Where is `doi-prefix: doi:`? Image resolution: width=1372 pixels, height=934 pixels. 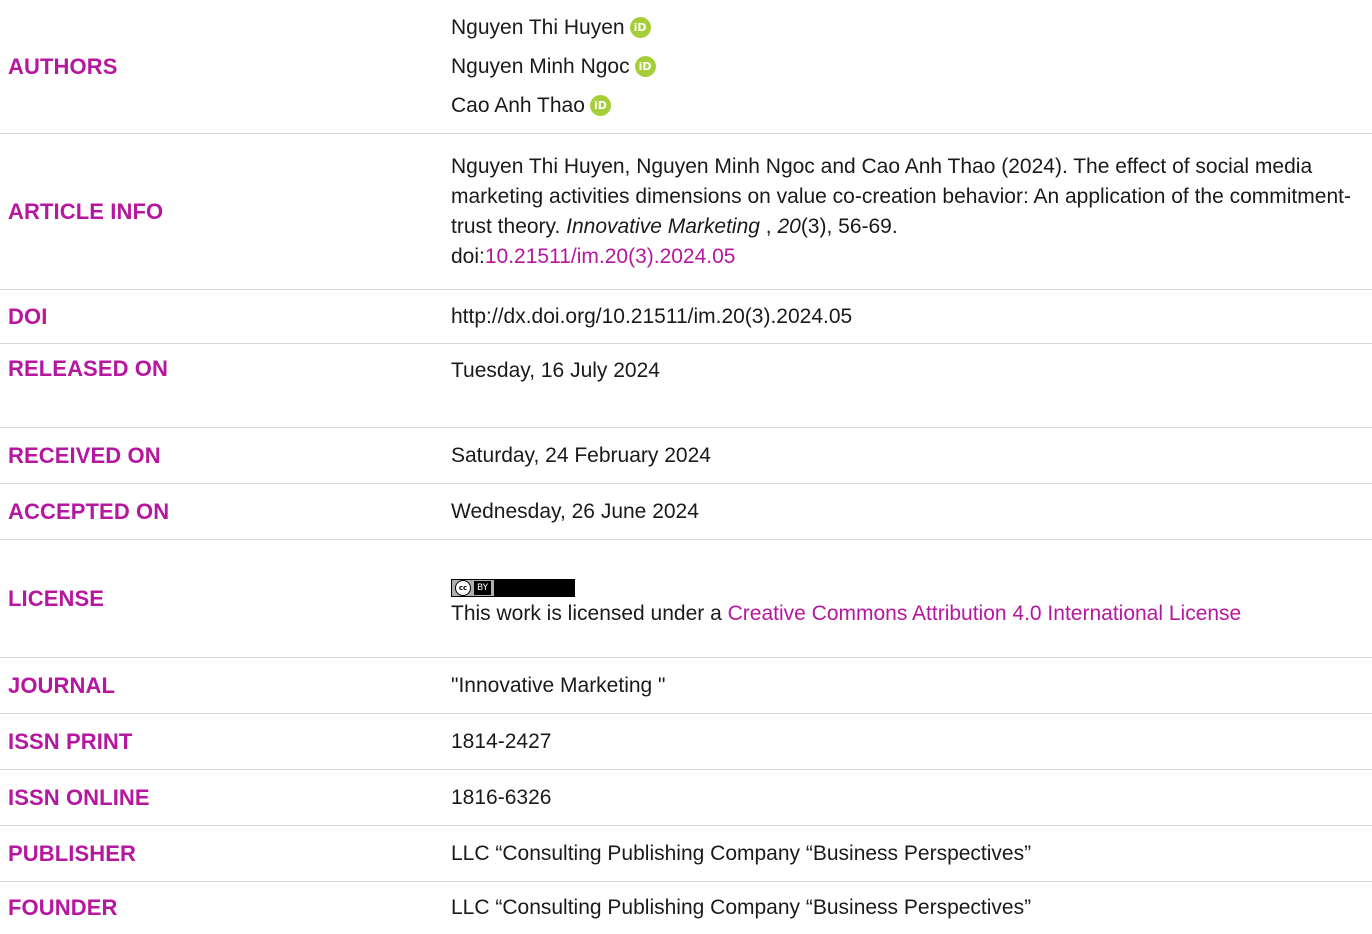
doi-prefix: doi: is located at coordinates (468, 256).